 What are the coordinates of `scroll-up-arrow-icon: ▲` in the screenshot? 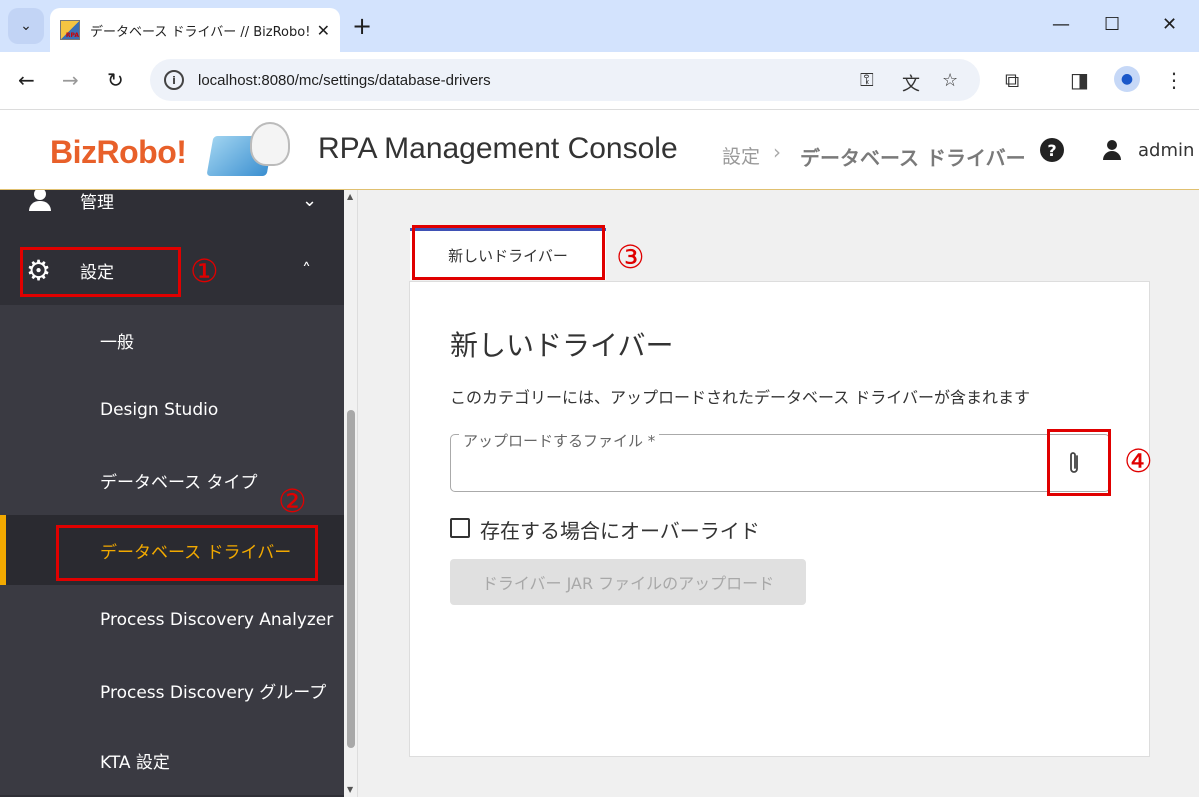 It's located at (350, 196).